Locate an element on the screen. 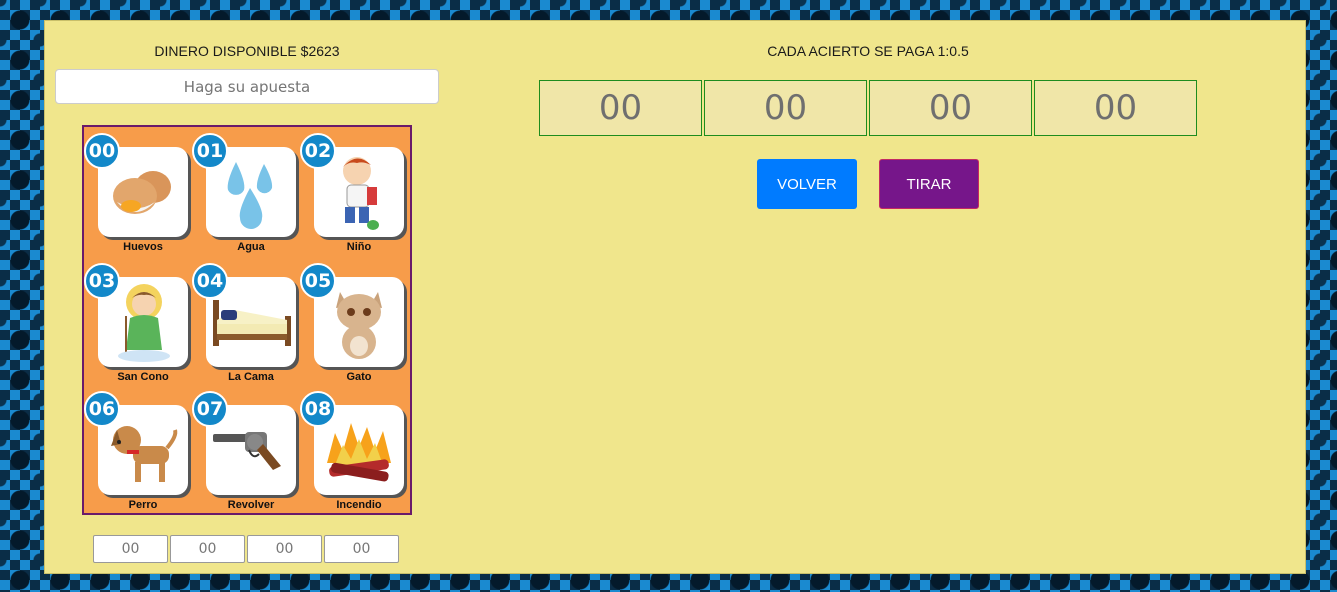  tile-number: 08 is located at coordinates (318, 409).